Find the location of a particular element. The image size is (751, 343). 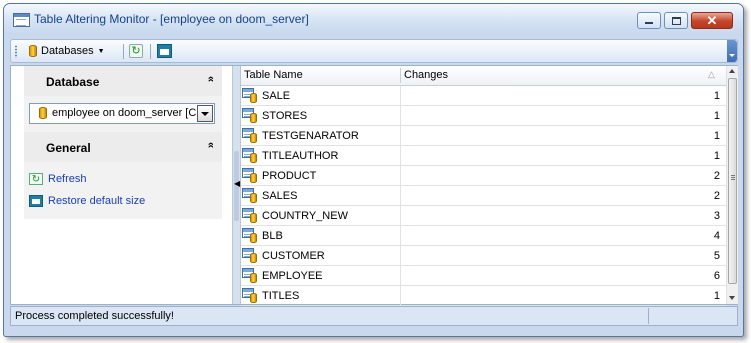

close-icon: ✕ is located at coordinates (712, 20).